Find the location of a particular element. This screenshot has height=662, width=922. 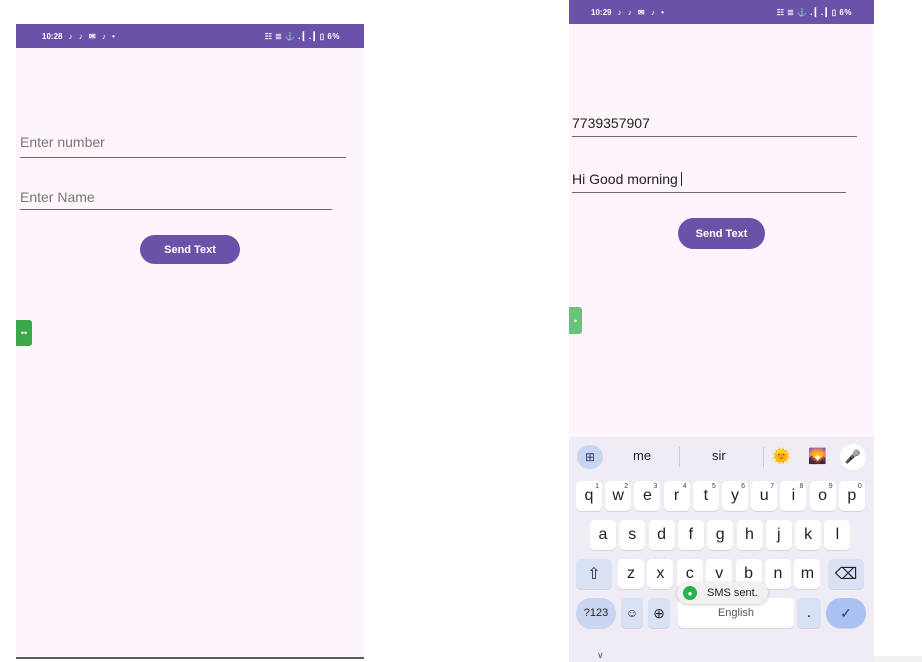

key-h: h is located at coordinates (749, 535).